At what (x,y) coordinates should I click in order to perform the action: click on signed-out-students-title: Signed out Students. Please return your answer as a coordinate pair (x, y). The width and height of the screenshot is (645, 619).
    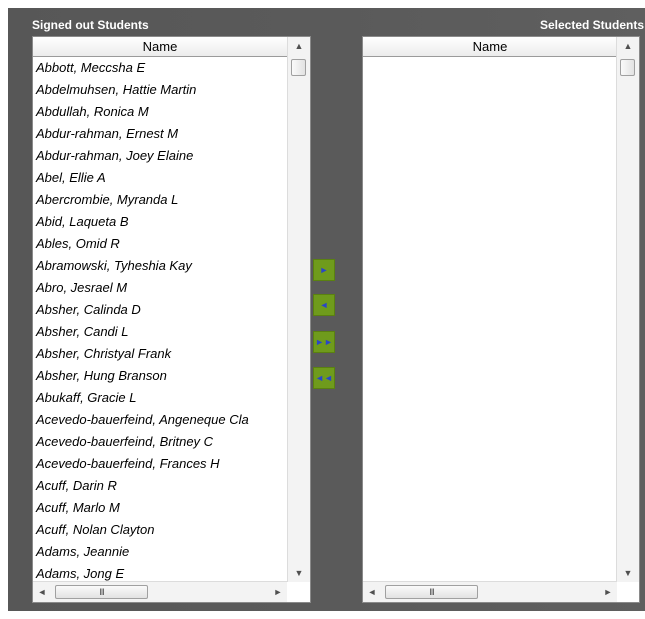
    Looking at the image, I should click on (90, 25).